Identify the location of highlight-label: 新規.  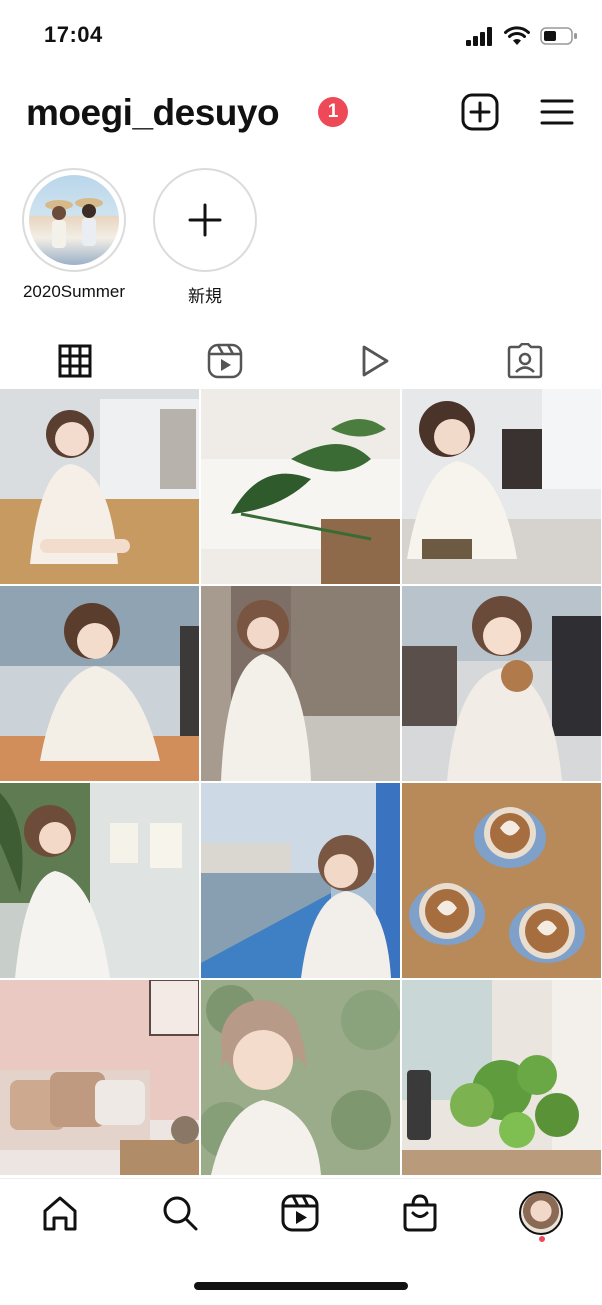
(205, 296).